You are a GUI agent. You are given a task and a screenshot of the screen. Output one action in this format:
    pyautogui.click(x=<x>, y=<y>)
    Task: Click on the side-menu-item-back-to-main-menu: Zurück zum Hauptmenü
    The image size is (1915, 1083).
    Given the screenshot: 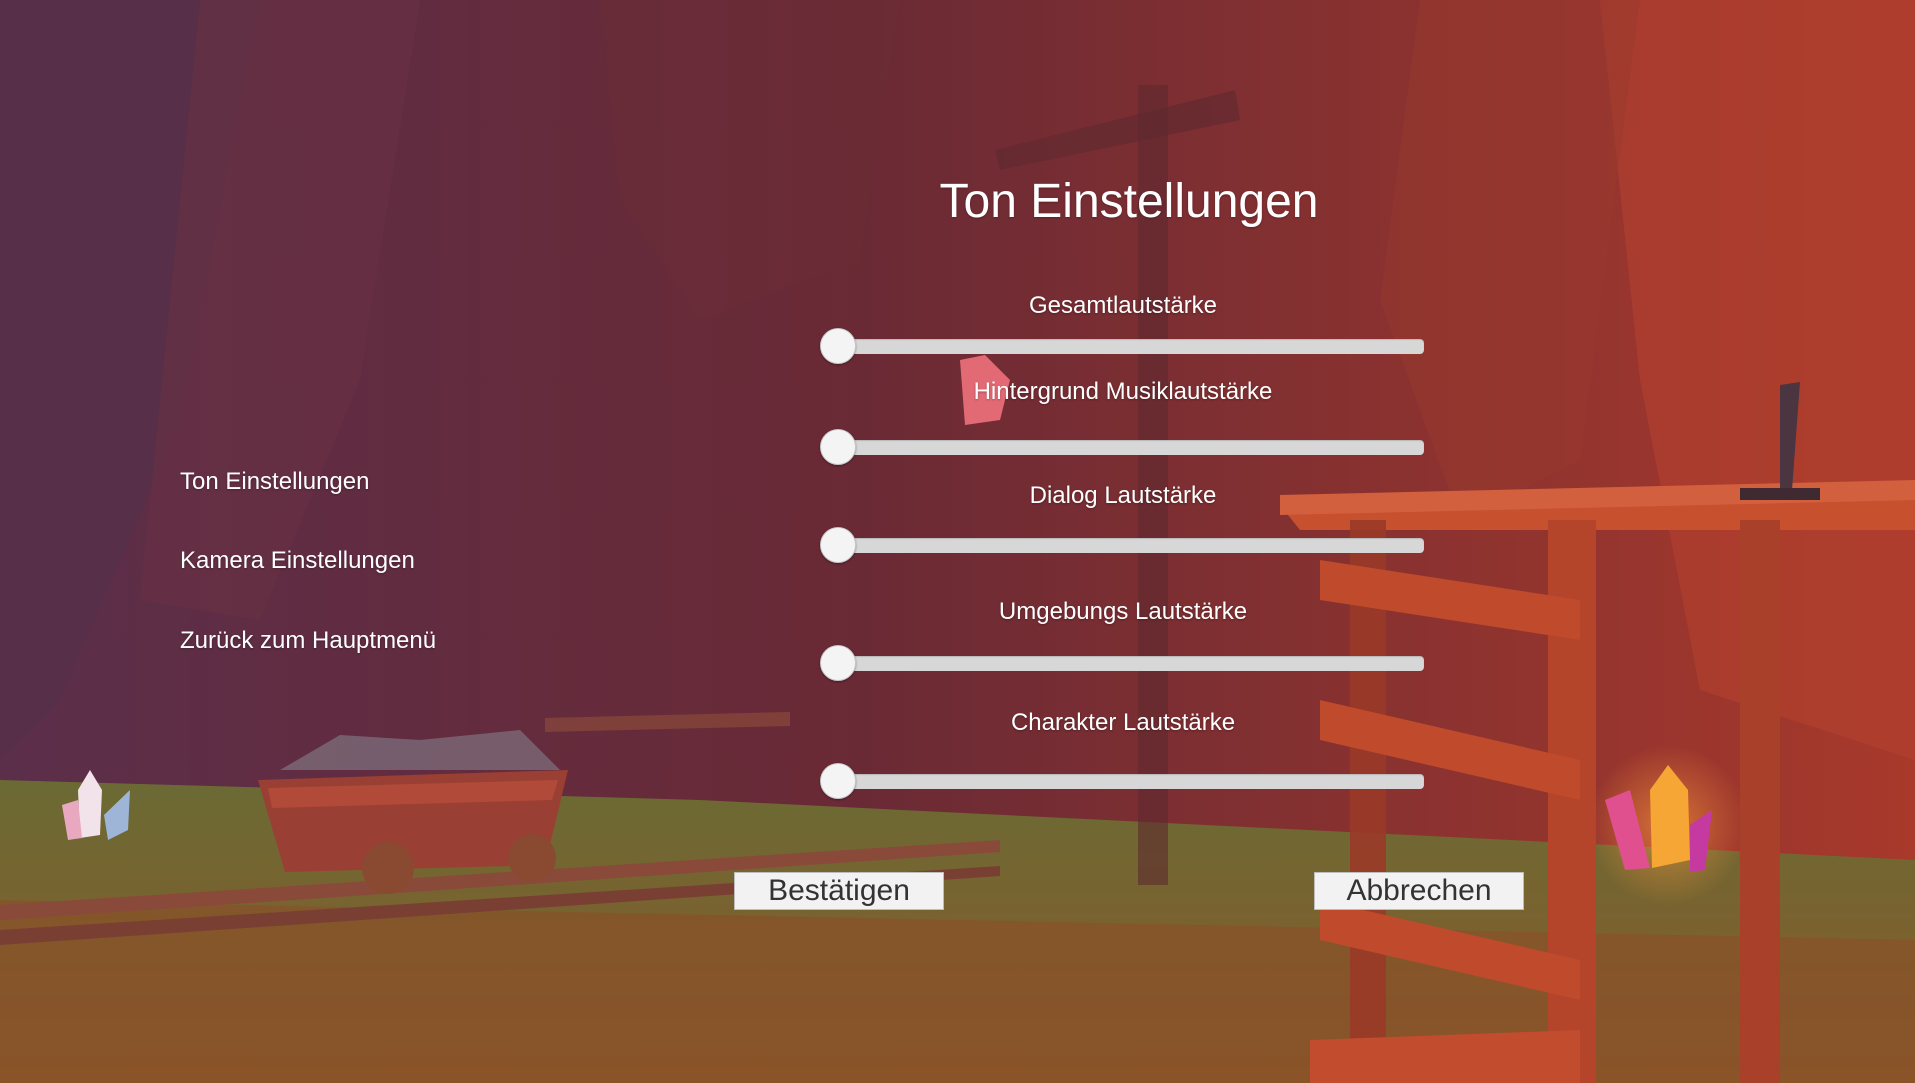 What is the action you would take?
    pyautogui.click(x=308, y=641)
    